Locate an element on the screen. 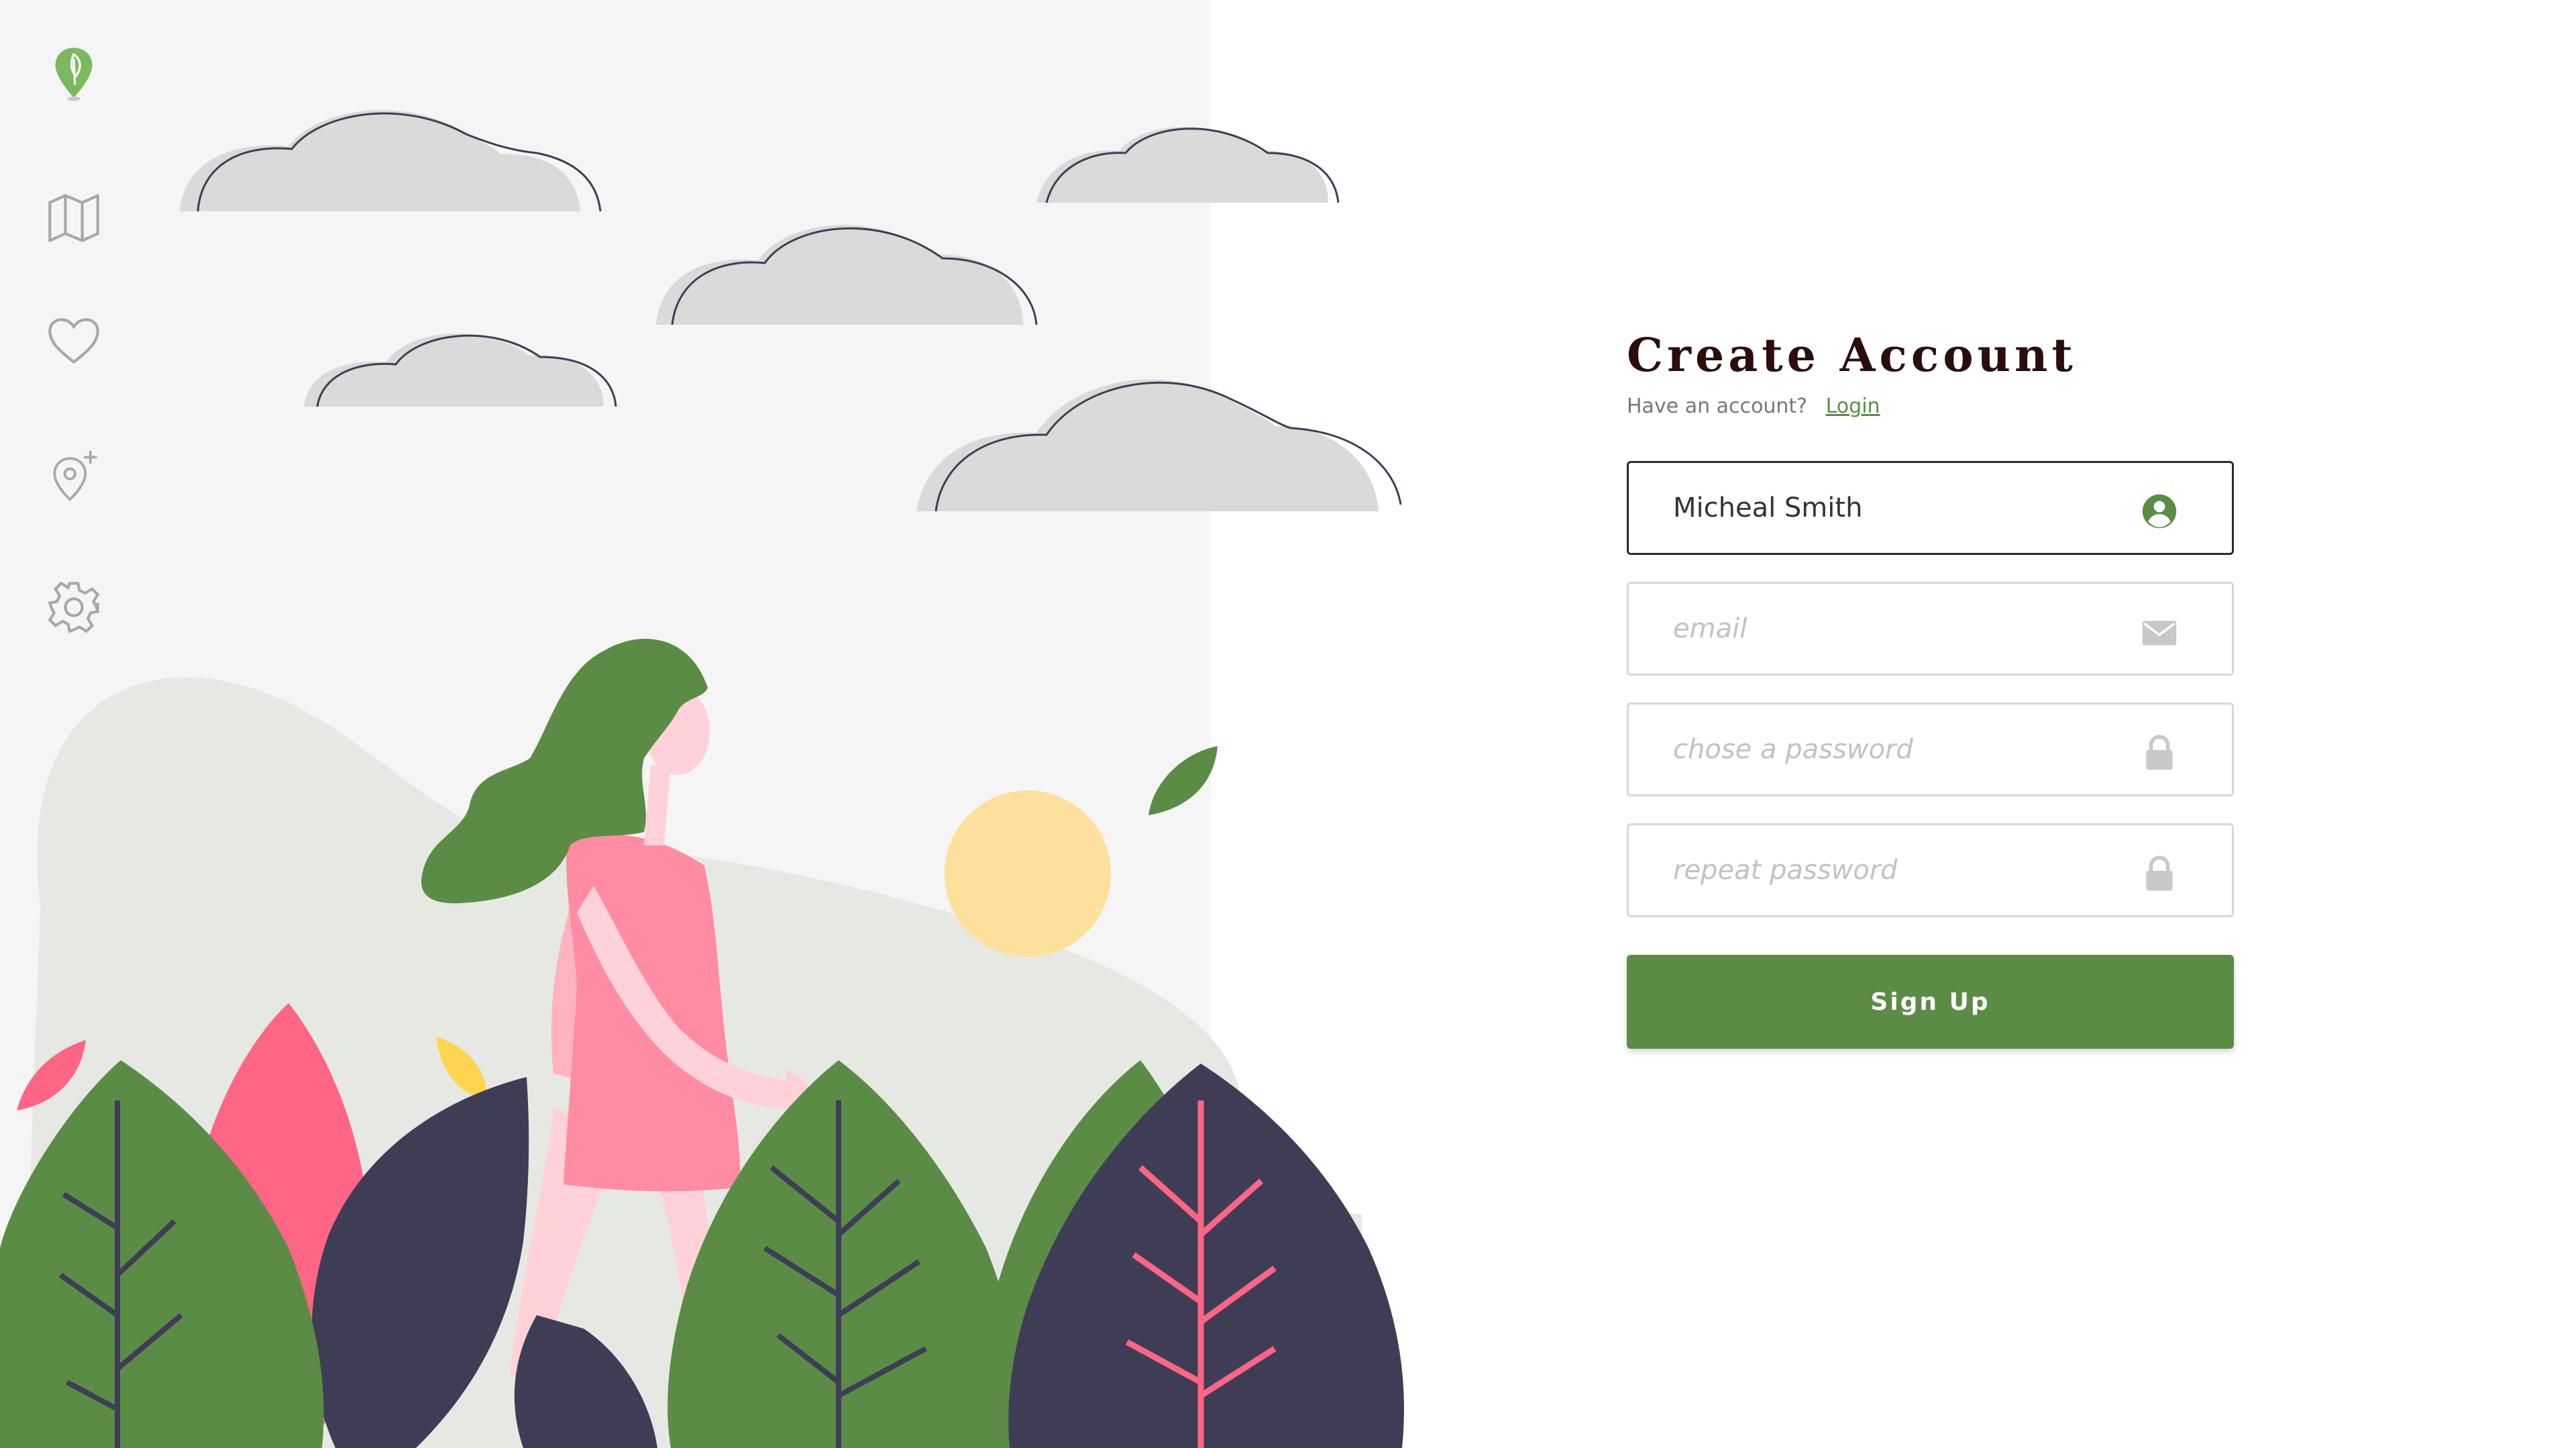 Image resolution: width=2576 pixels, height=1448 pixels. password-input is located at coordinates (1908, 749).